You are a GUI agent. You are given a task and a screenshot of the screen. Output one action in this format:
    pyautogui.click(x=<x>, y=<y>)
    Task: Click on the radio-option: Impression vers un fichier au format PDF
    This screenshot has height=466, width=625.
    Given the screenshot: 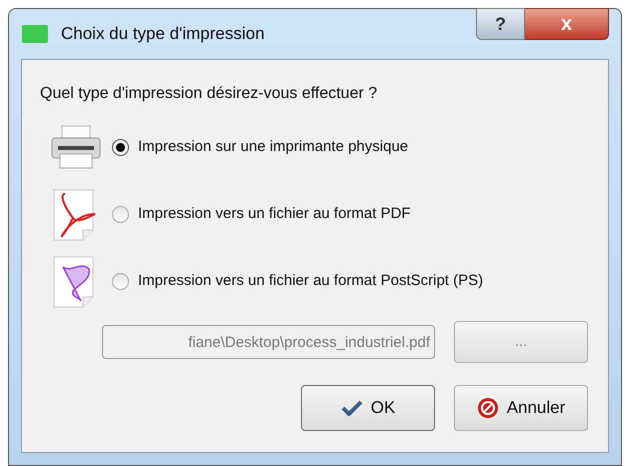 What is the action you would take?
    pyautogui.click(x=261, y=214)
    